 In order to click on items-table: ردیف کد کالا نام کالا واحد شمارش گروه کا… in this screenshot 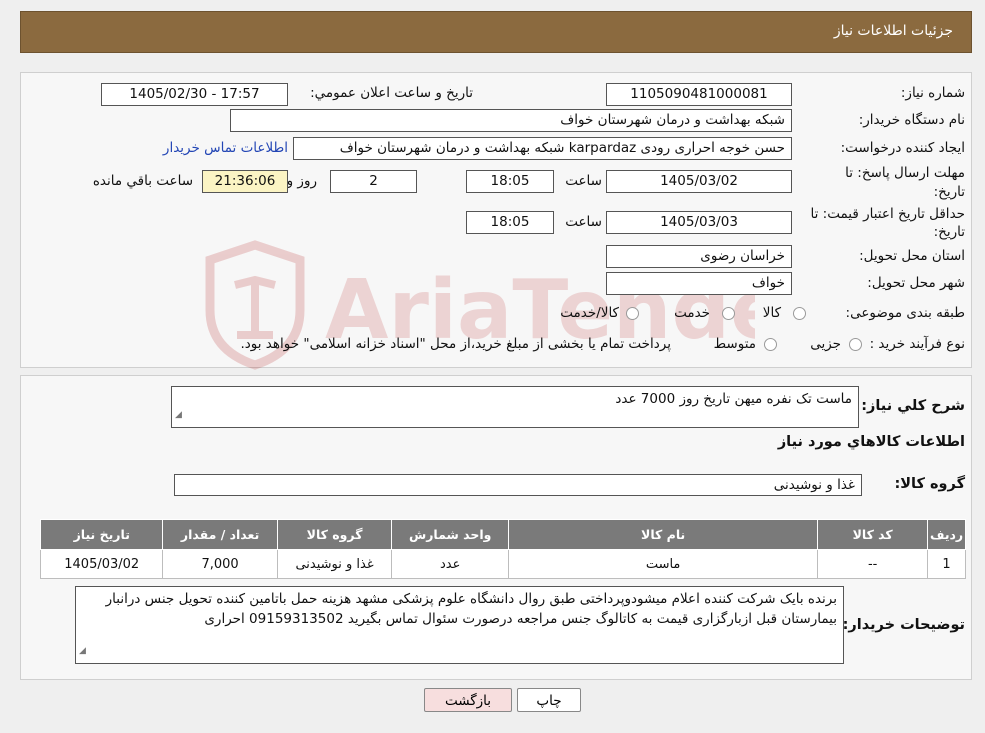, I will do `click(502, 549)`.